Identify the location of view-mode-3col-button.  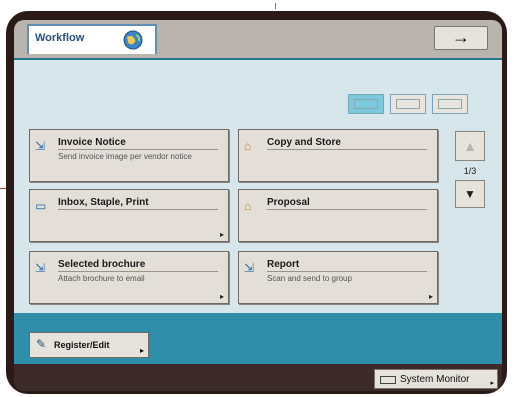
(408, 104).